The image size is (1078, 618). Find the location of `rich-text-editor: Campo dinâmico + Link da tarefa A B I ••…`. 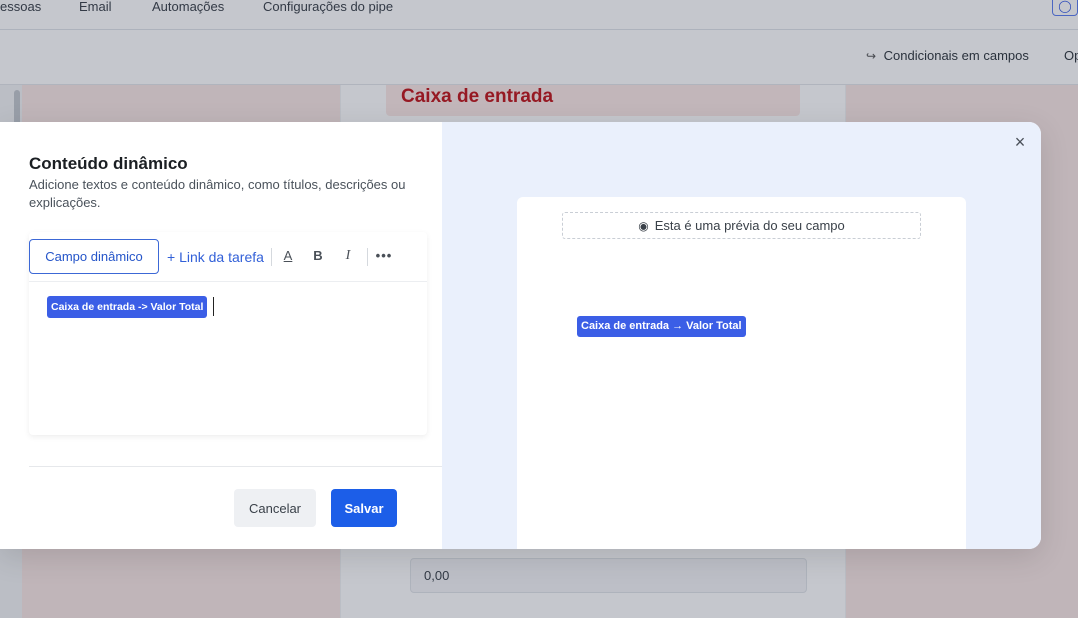

rich-text-editor: Campo dinâmico + Link da tarefa A B I ••… is located at coordinates (228, 333).